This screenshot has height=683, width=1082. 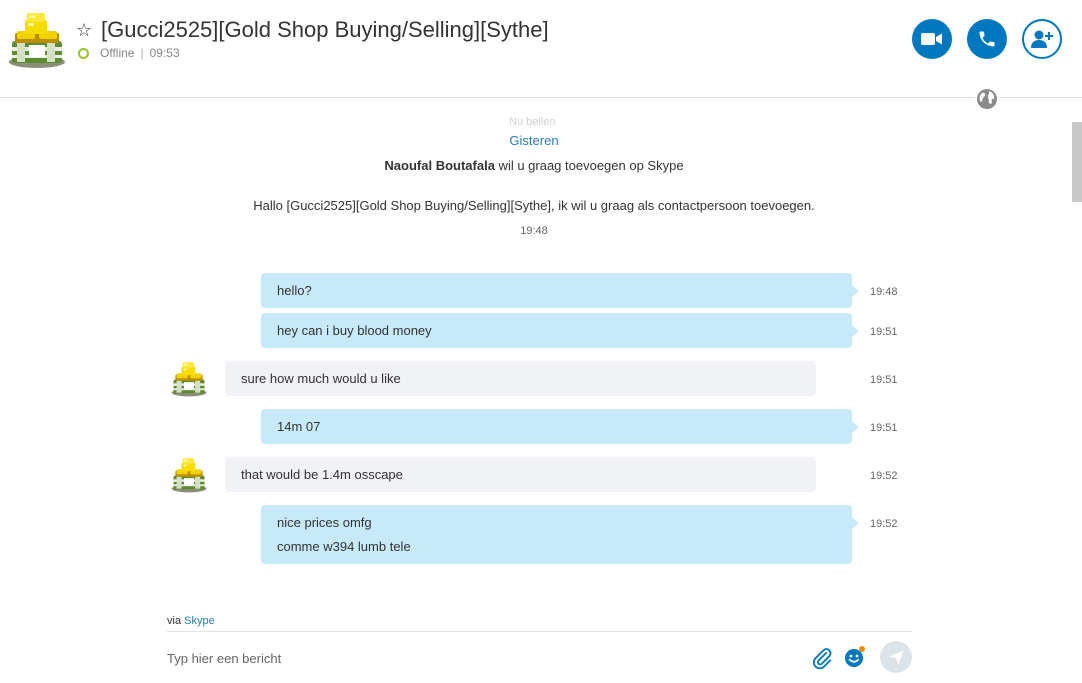 What do you see at coordinates (589, 165) in the screenshot?
I see `request-notice-text: wil u graag toevoegen op Skype` at bounding box center [589, 165].